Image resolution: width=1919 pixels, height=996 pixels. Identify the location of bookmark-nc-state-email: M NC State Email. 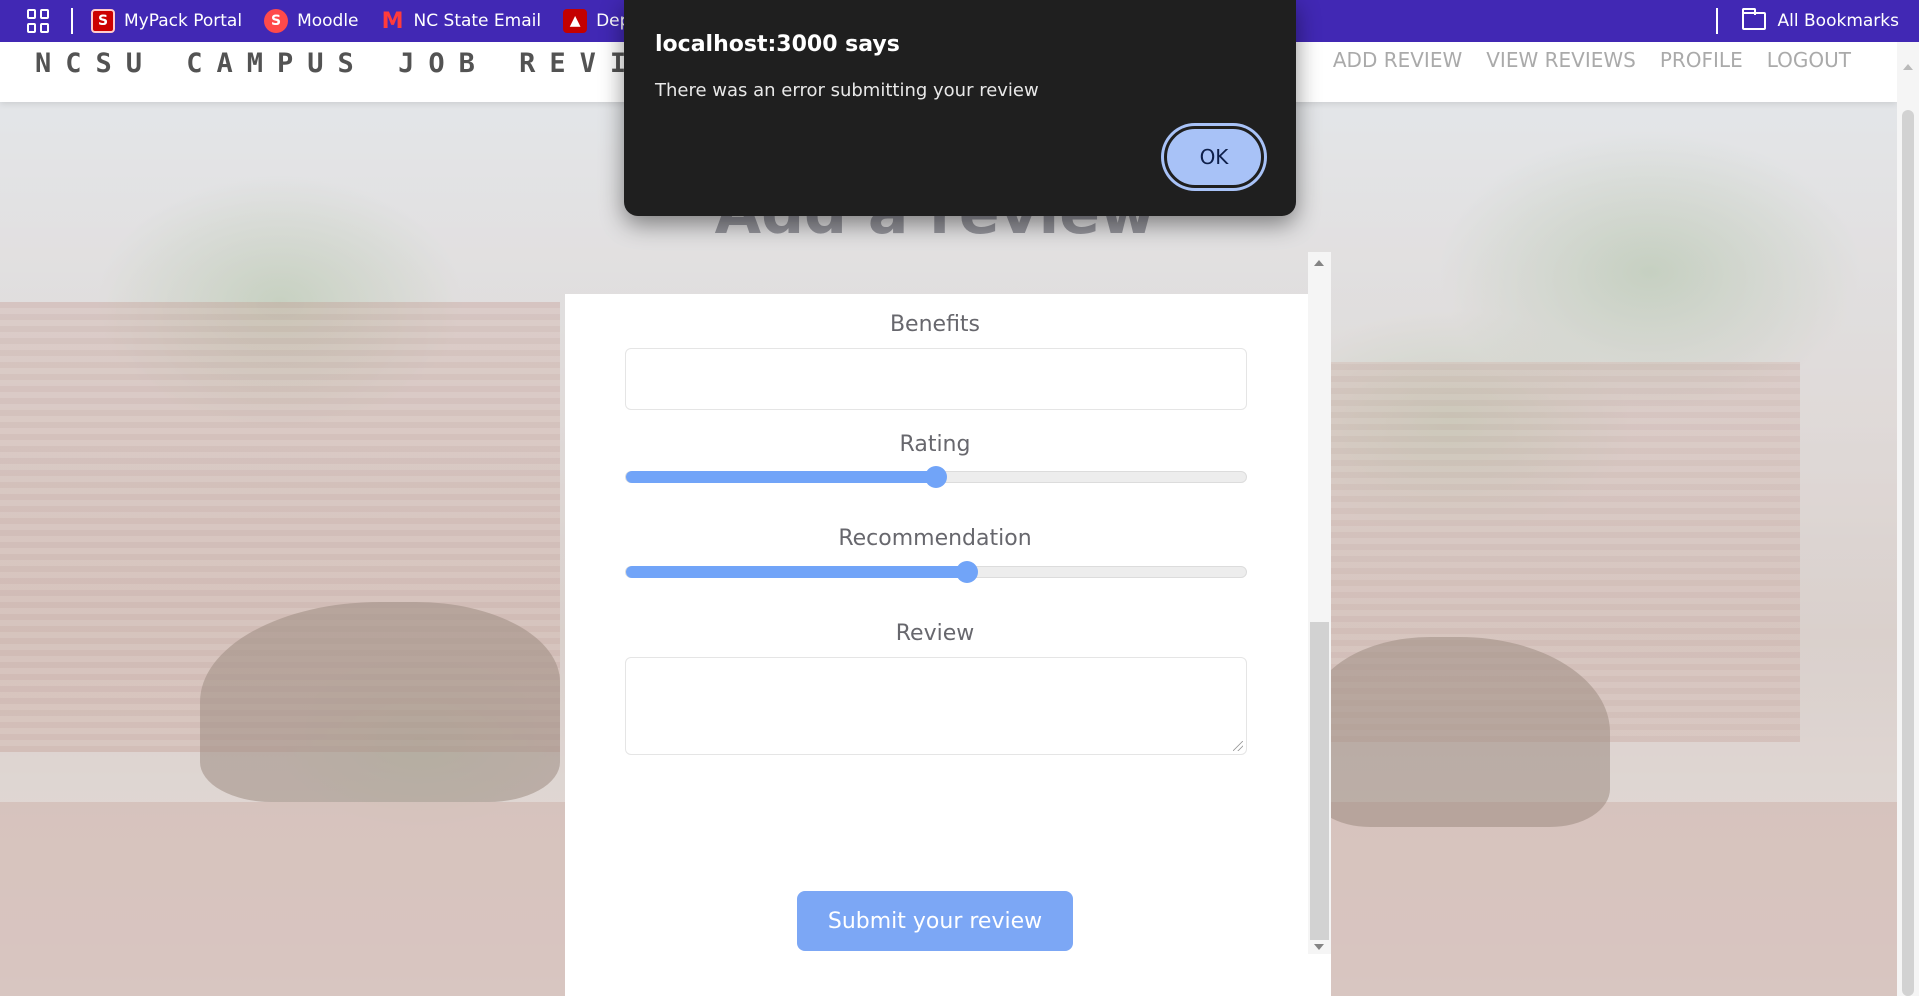
(461, 21).